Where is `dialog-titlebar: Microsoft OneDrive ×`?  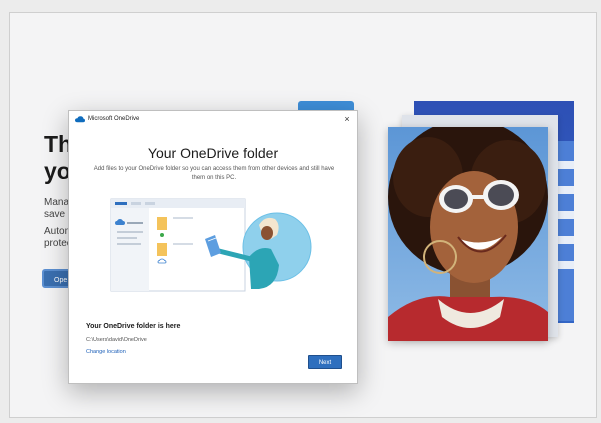
dialog-titlebar: Microsoft OneDrive × is located at coordinates (213, 119).